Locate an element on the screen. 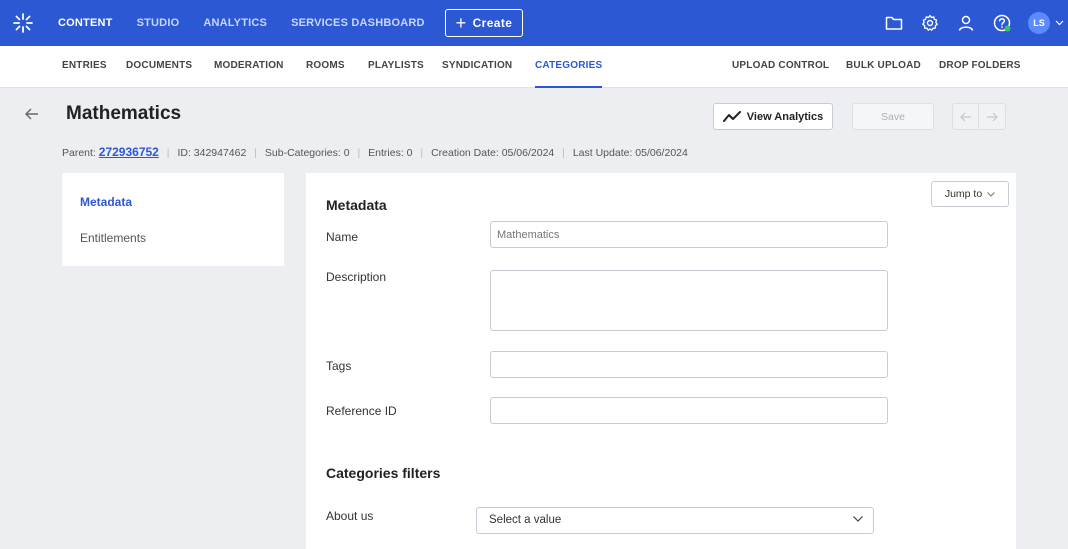 This screenshot has height=549, width=1068. nav-studio: STUDIO is located at coordinates (158, 23).